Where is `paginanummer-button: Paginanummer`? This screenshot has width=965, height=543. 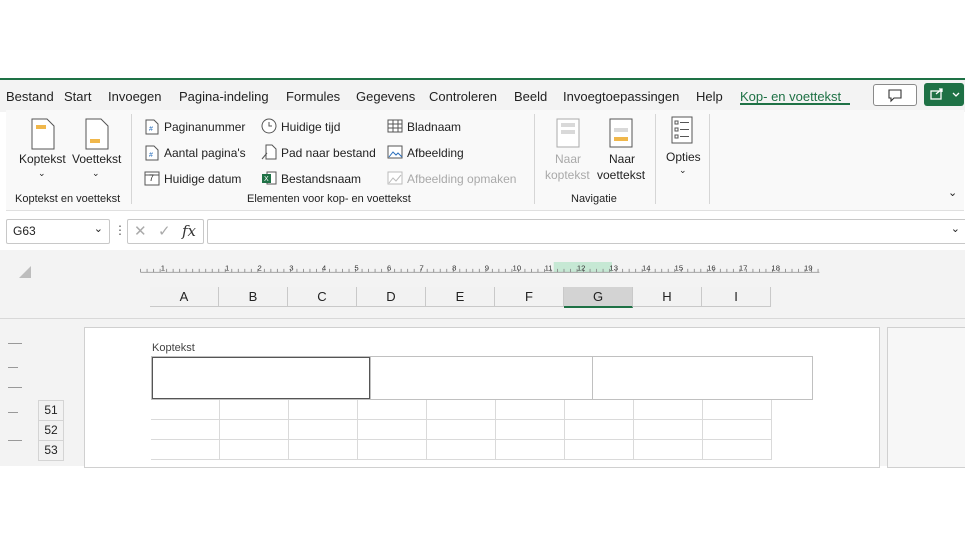 paginanummer-button: Paginanummer is located at coordinates (204, 127).